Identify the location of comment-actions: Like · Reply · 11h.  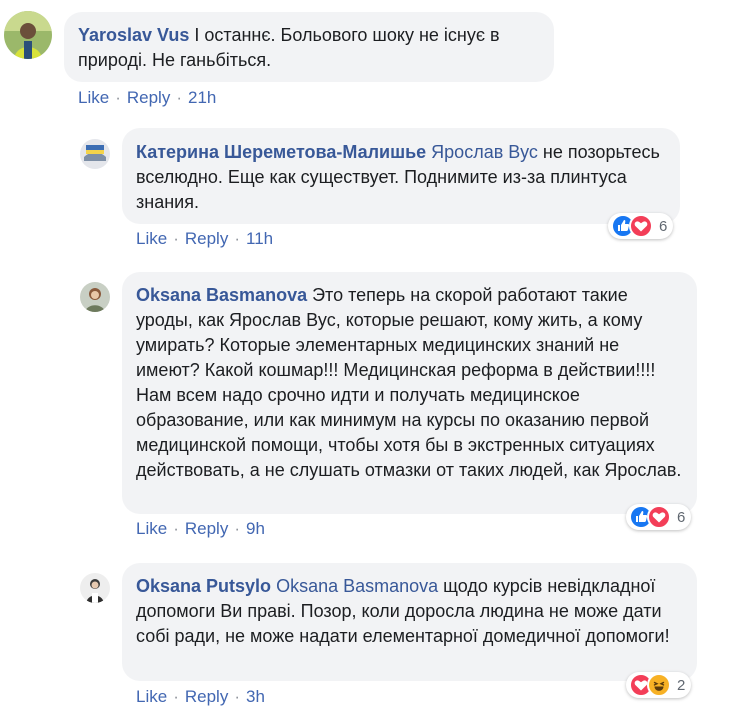
(204, 239).